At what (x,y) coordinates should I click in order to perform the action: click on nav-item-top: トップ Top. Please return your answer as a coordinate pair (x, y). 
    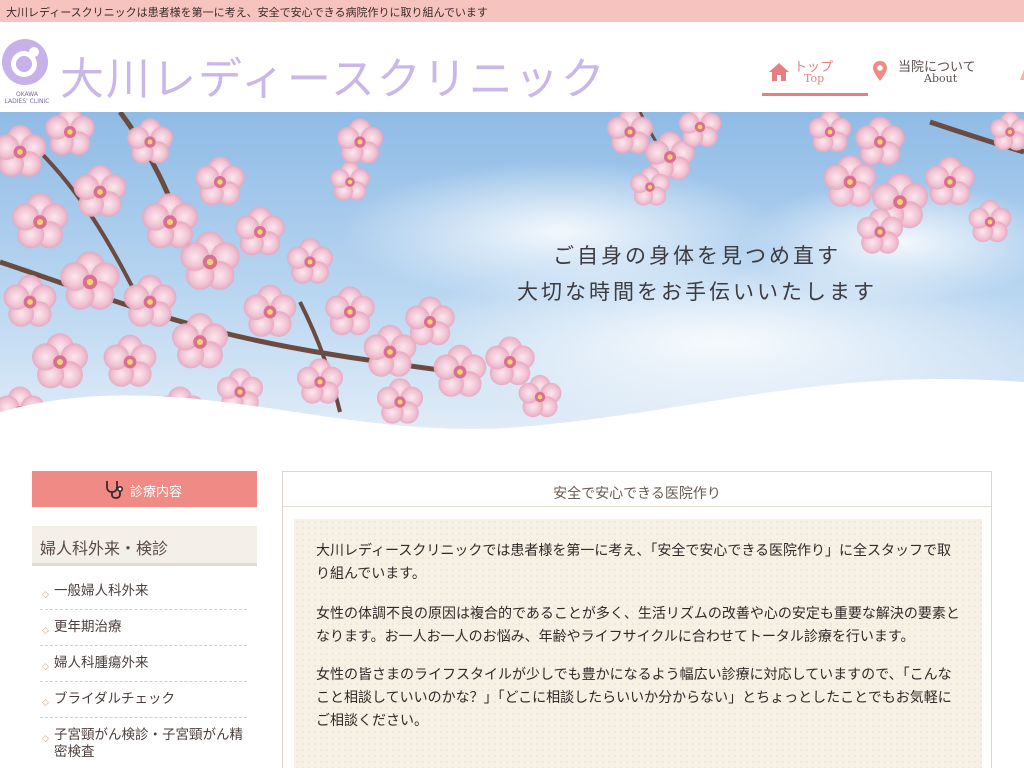
    Looking at the image, I should click on (815, 74).